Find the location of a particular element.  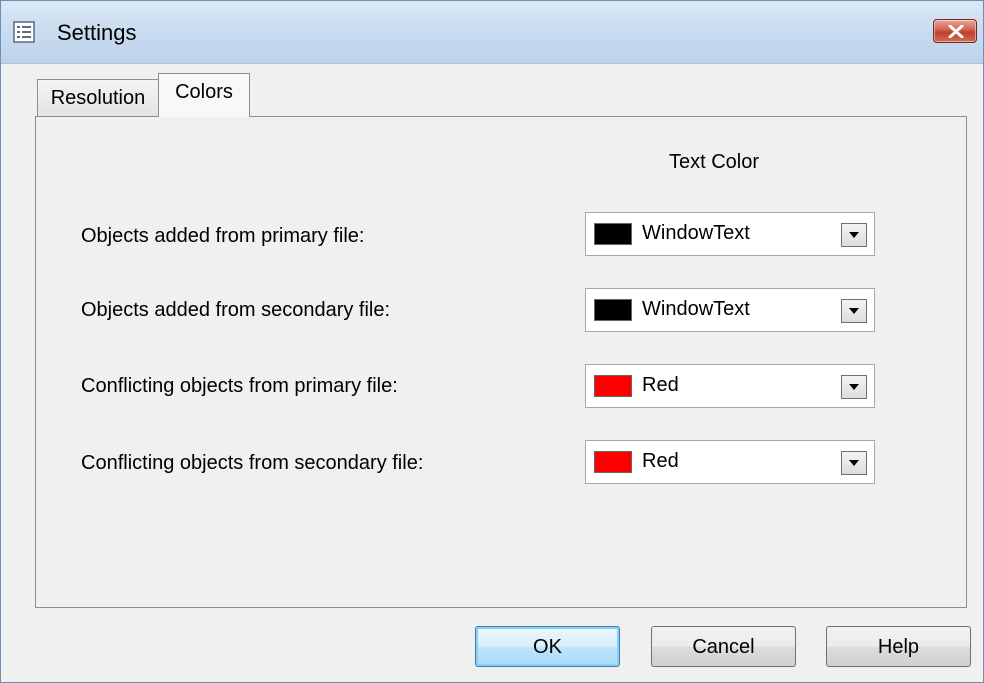

settings-list-icon is located at coordinates (24, 32).